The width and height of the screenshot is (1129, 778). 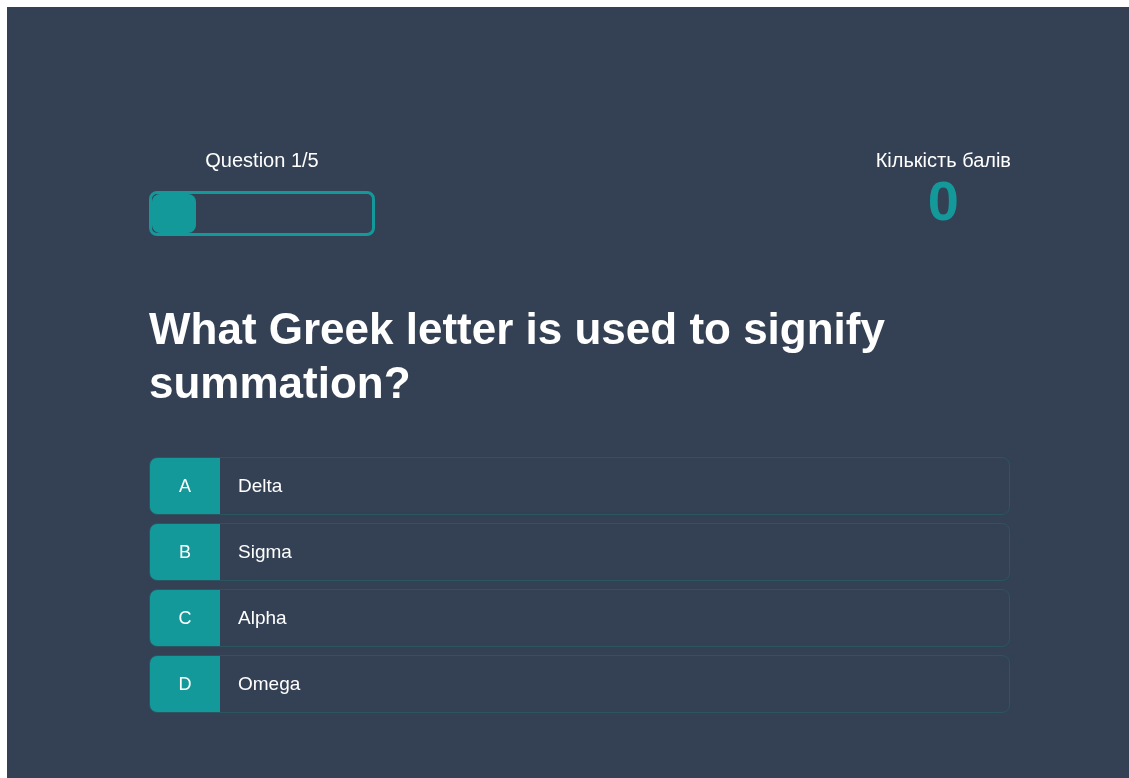 What do you see at coordinates (579, 684) in the screenshot?
I see `answer-option: D Omega` at bounding box center [579, 684].